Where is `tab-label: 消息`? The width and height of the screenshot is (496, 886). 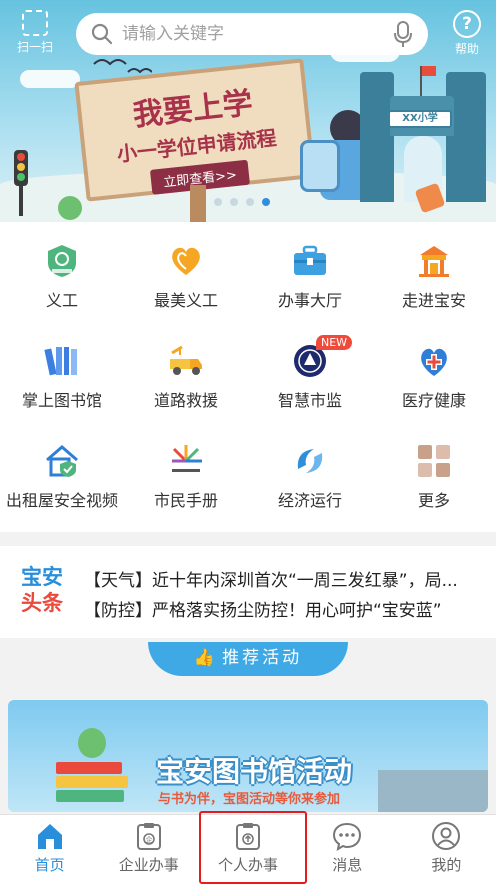 tab-label: 消息 is located at coordinates (347, 865).